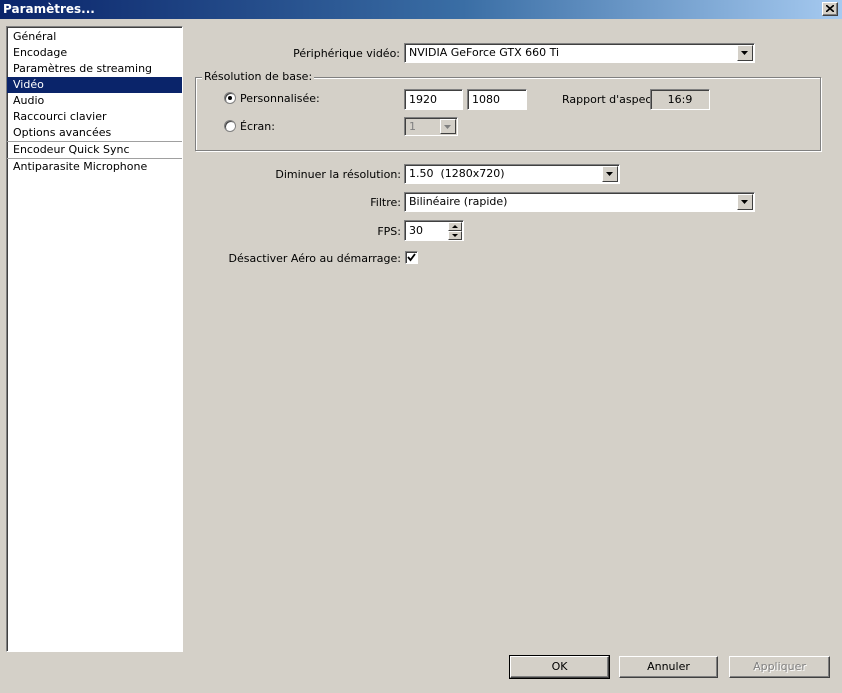  I want to click on aspect-ratio-value: 16:9, so click(680, 99).